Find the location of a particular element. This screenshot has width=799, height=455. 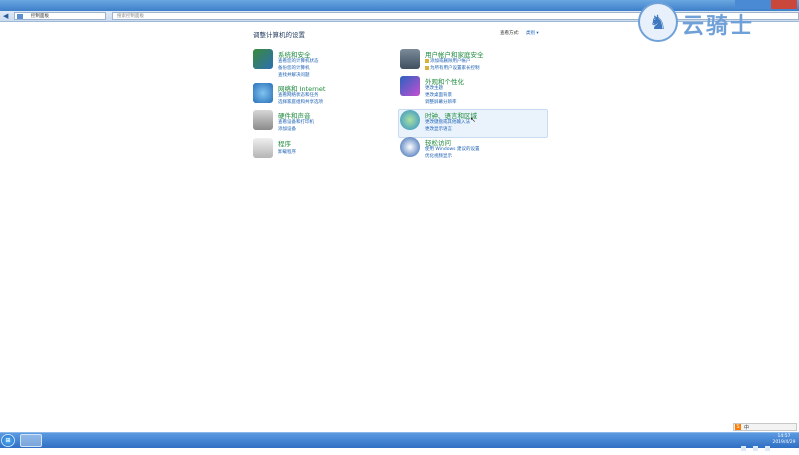

personalization-icon is located at coordinates (410, 86).